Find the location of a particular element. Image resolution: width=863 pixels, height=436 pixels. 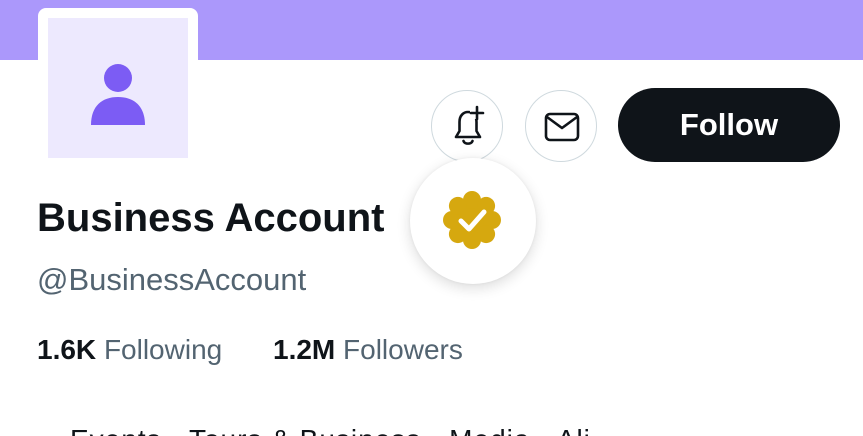

verified-badge-popover is located at coordinates (473, 221).